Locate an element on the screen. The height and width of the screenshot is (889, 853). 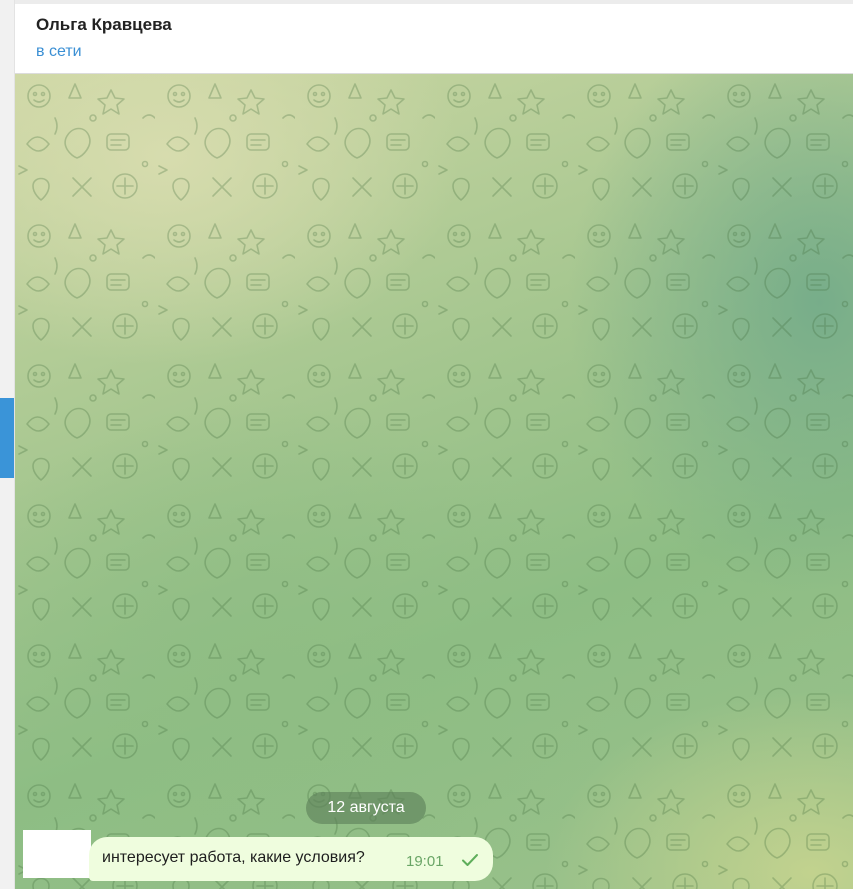
header-divider is located at coordinates (434, 2).